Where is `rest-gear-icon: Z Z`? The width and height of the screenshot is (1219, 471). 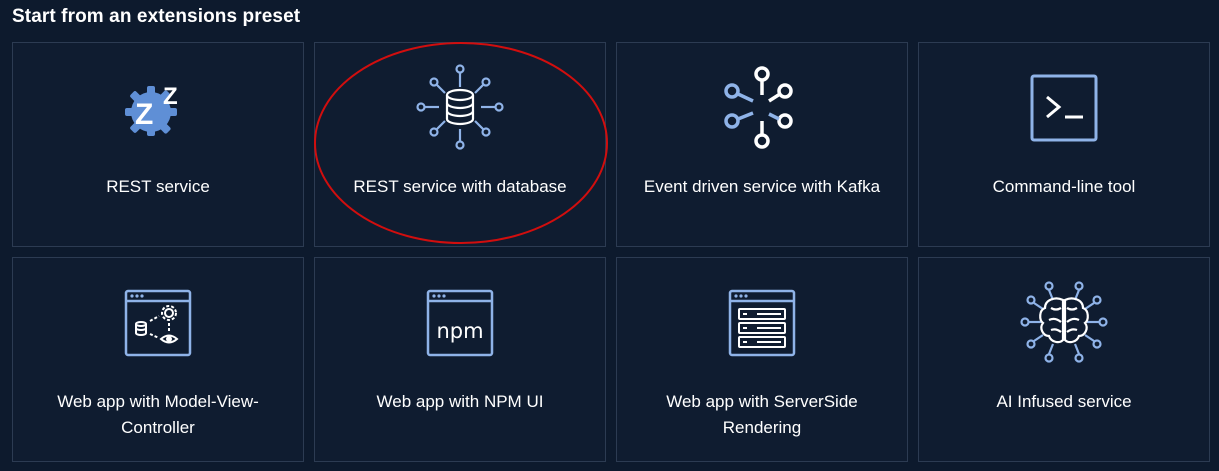 rest-gear-icon: Z Z is located at coordinates (158, 108).